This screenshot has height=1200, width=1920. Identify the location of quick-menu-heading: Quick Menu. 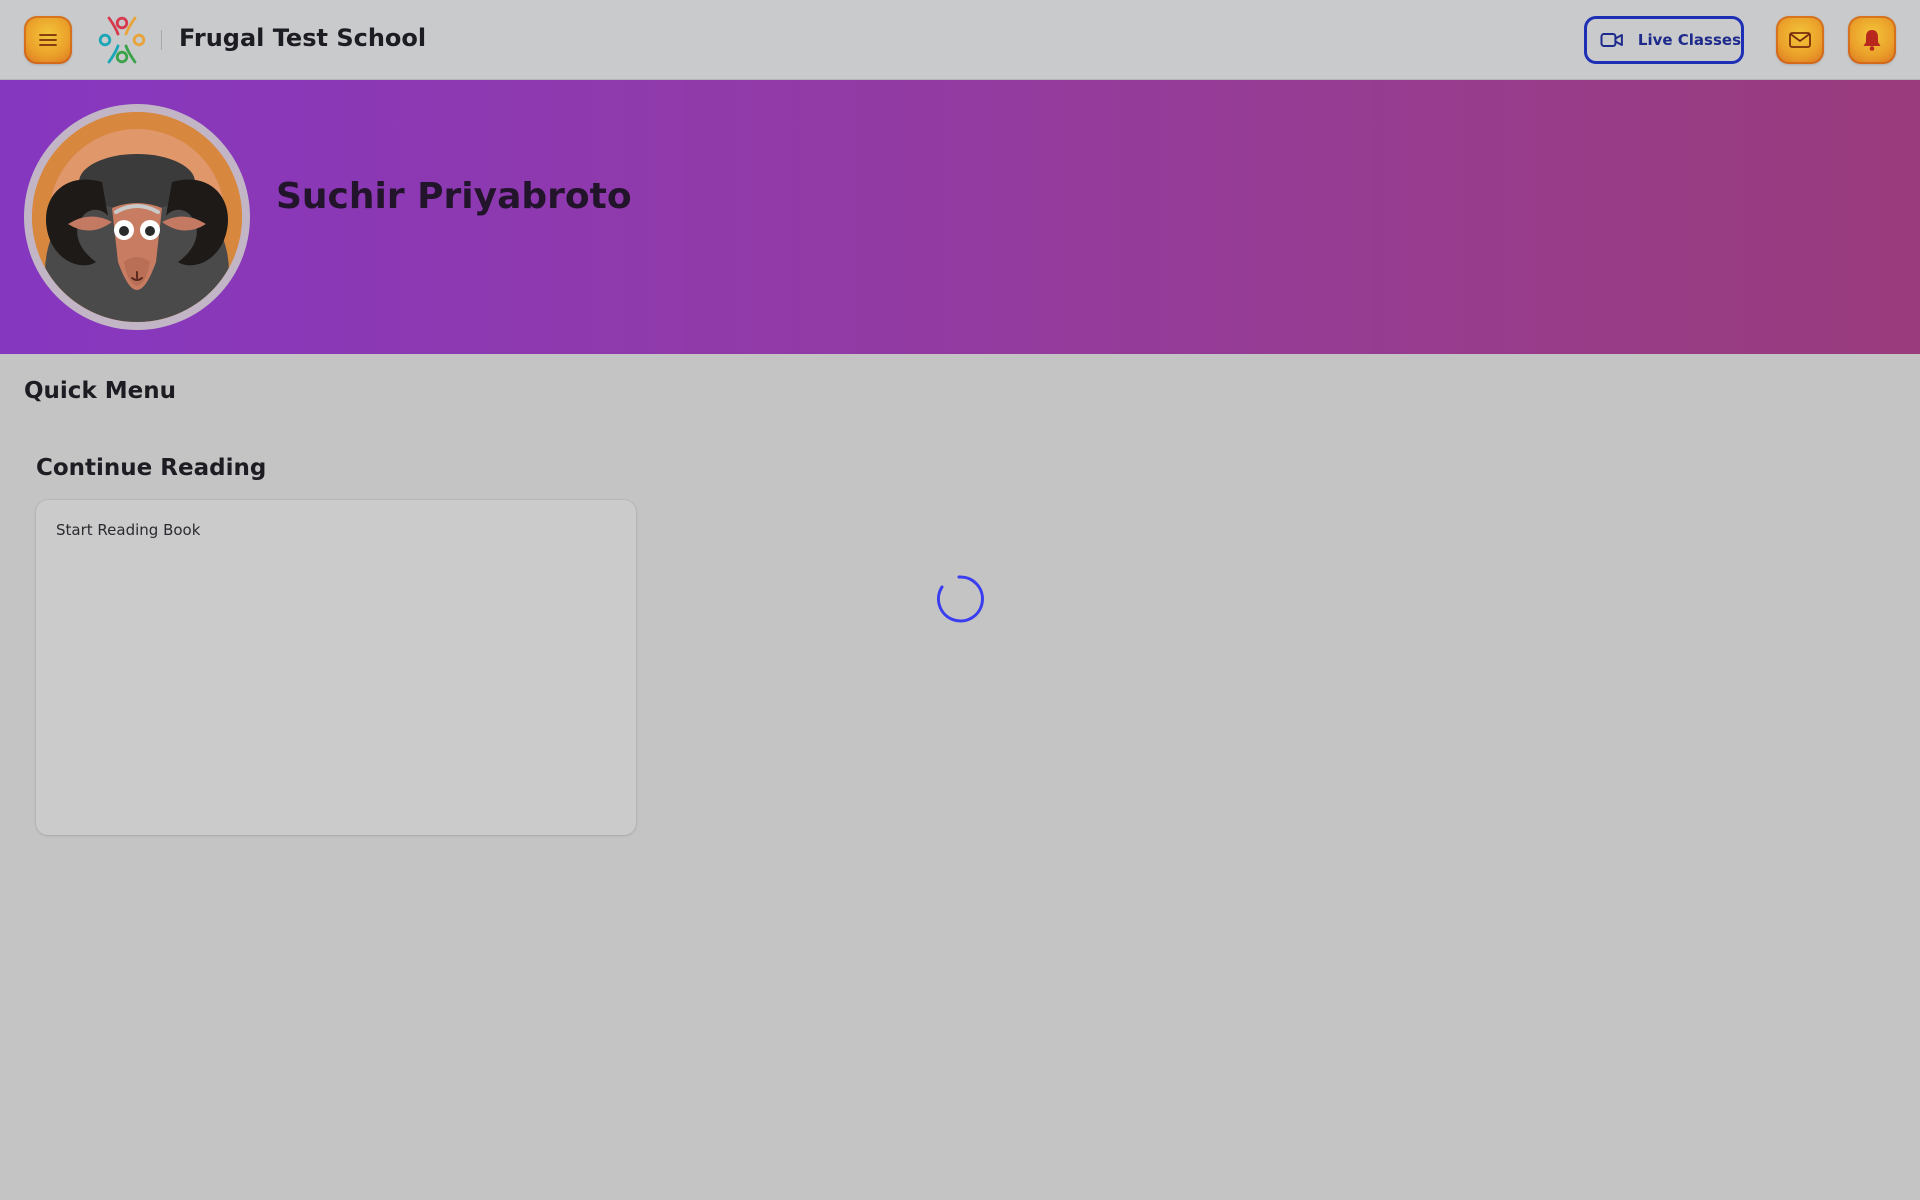
(100, 391).